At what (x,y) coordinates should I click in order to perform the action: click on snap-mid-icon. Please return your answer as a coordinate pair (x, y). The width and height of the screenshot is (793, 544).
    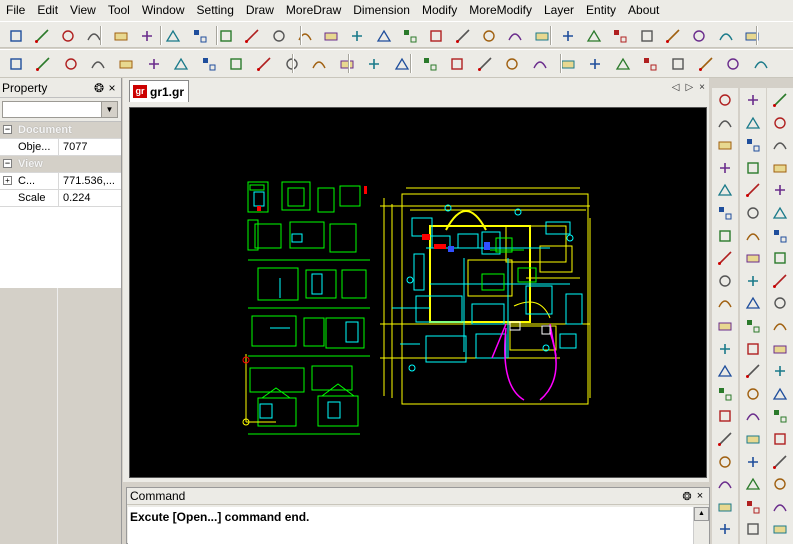
    Looking at the image, I should click on (753, 123).